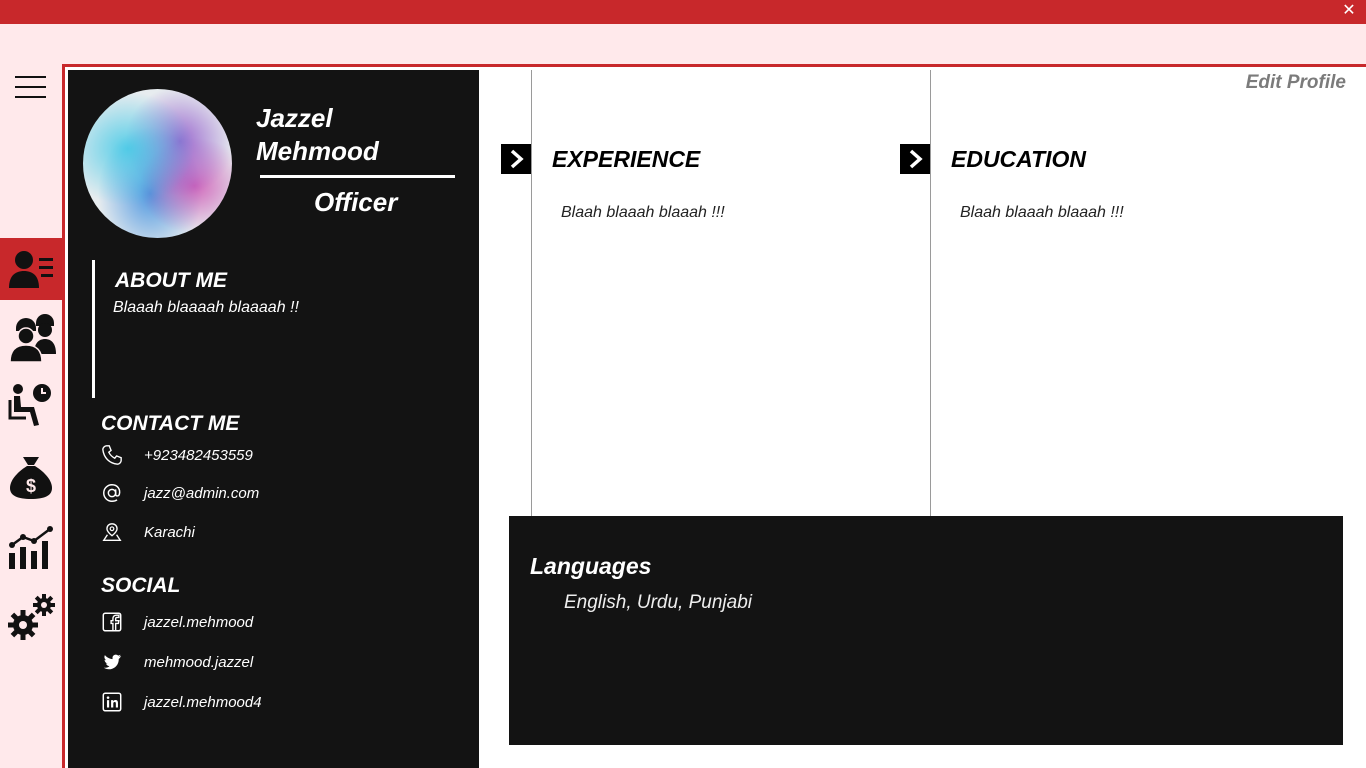 This screenshot has height=768, width=1366. What do you see at coordinates (199, 622) in the screenshot?
I see `facebook-text: jazzel.mehmood` at bounding box center [199, 622].